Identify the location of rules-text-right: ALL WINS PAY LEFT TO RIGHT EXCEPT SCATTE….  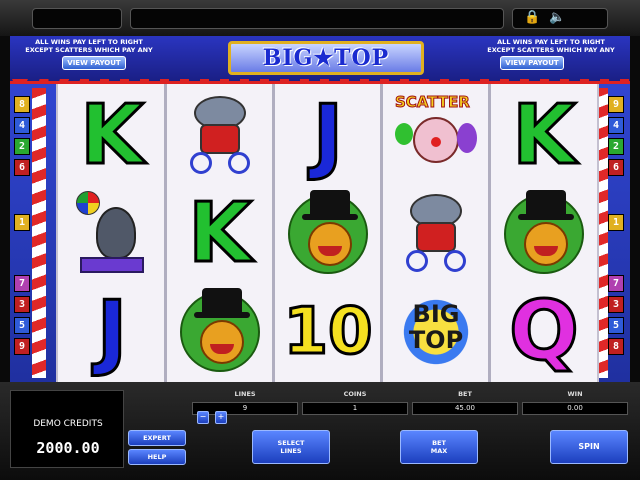
(551, 46).